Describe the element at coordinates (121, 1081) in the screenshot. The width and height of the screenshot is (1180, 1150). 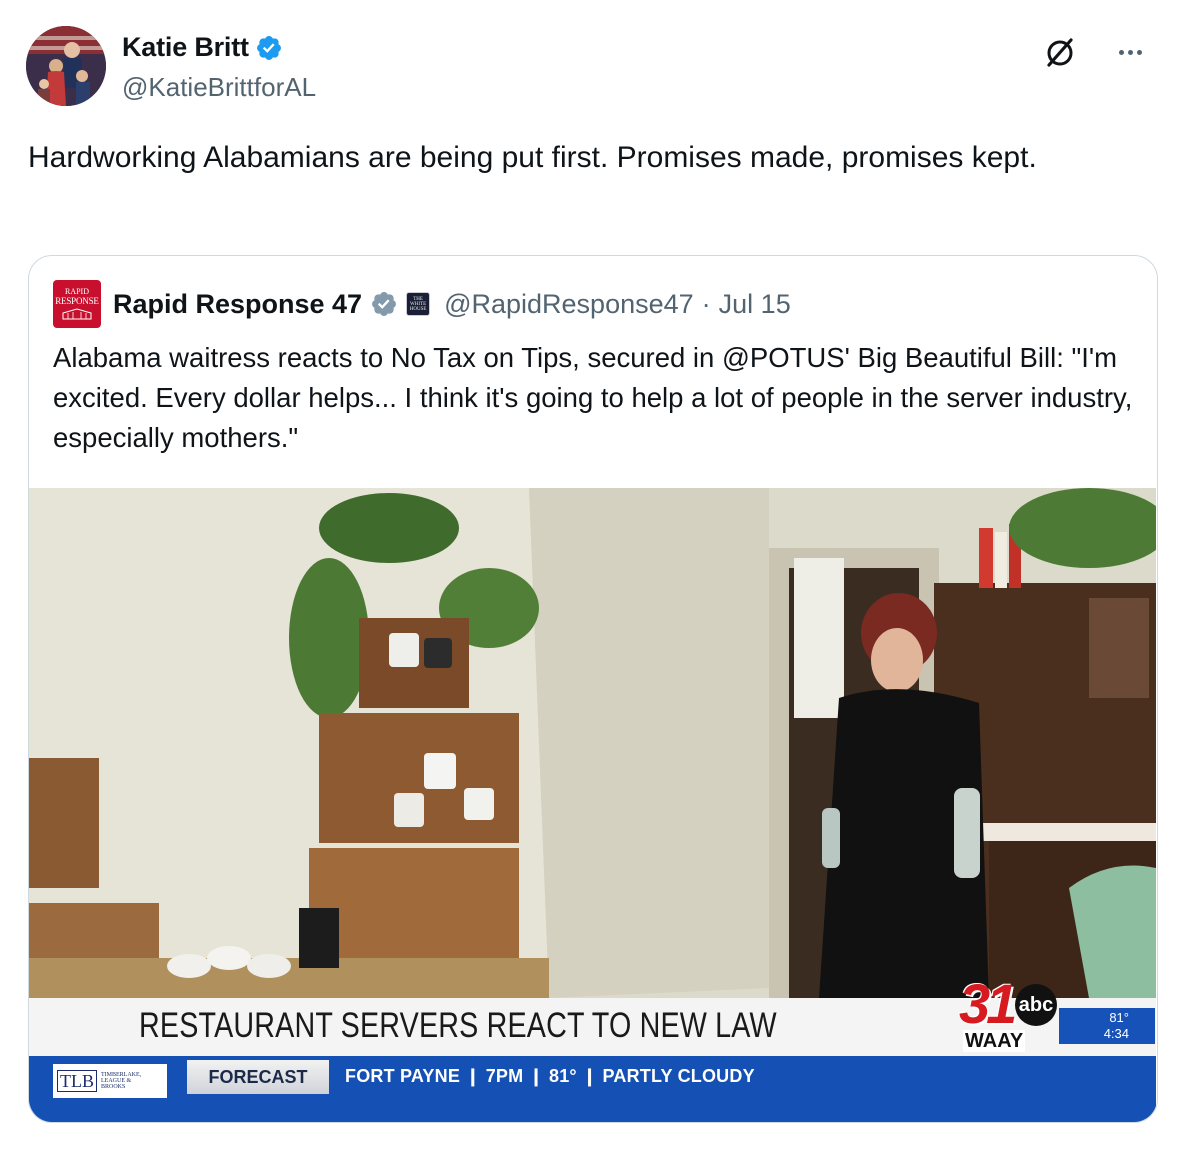
I see `sponsor-name: TIMBERLAKE, LEAGUE & BROOKS` at that location.